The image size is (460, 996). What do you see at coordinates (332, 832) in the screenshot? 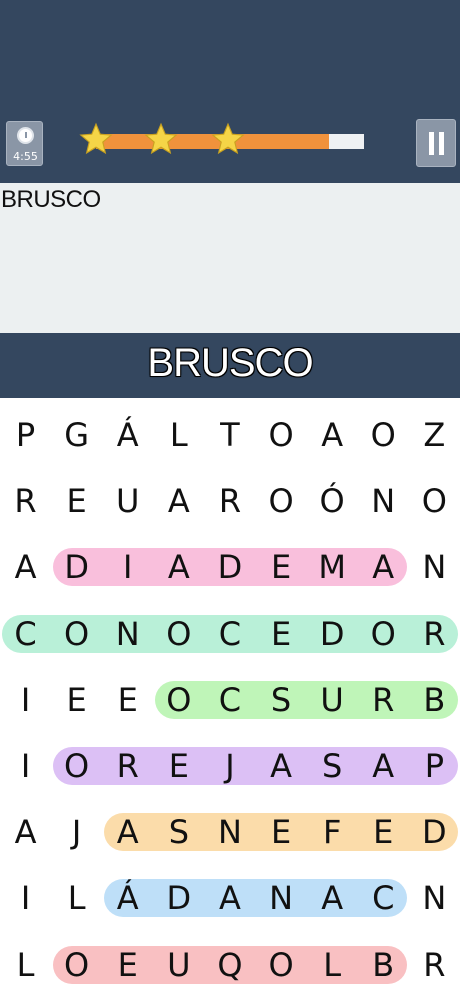
I see `grid-letter: F` at bounding box center [332, 832].